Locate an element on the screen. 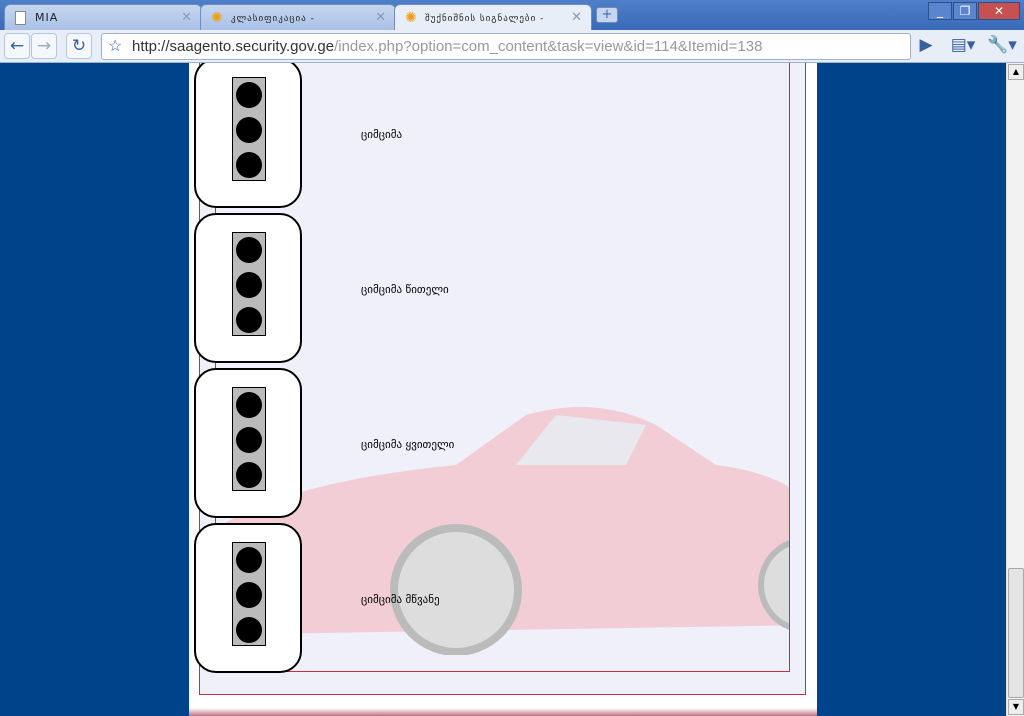  traffic-light-flashing is located at coordinates (248, 135).